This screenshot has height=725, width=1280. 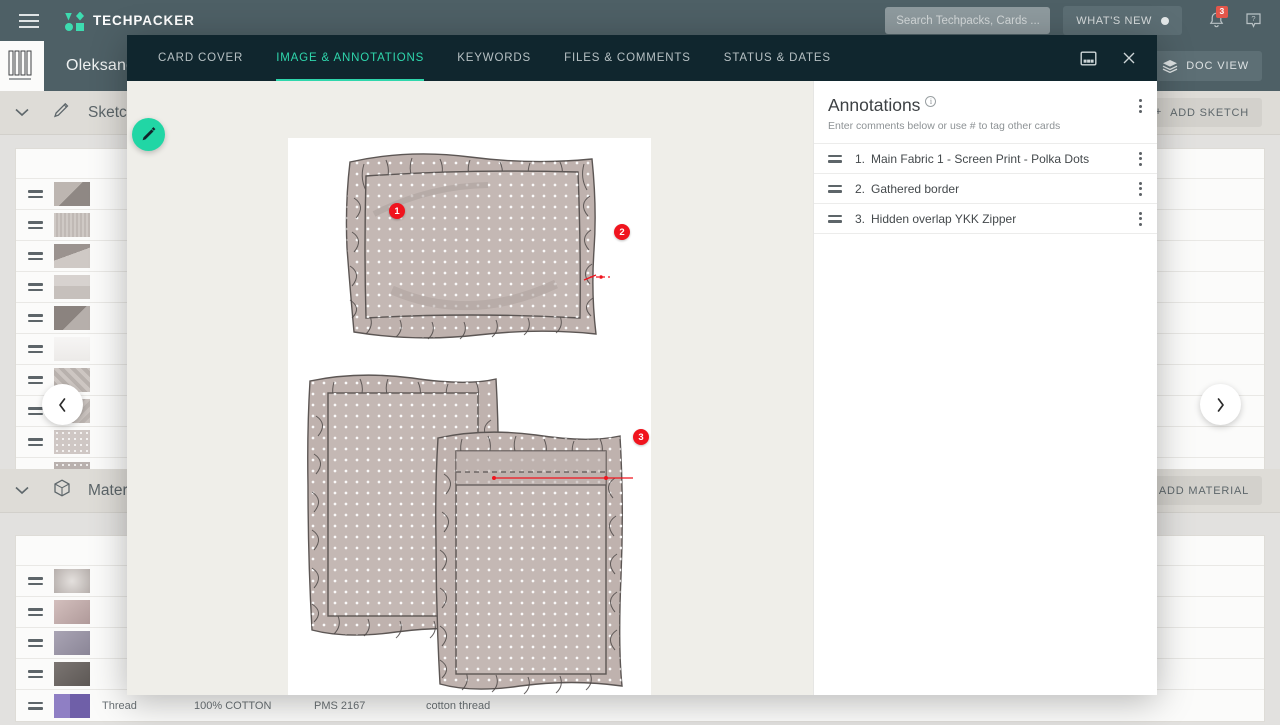 What do you see at coordinates (860, 158) in the screenshot?
I see `annotation-number: 1.` at bounding box center [860, 158].